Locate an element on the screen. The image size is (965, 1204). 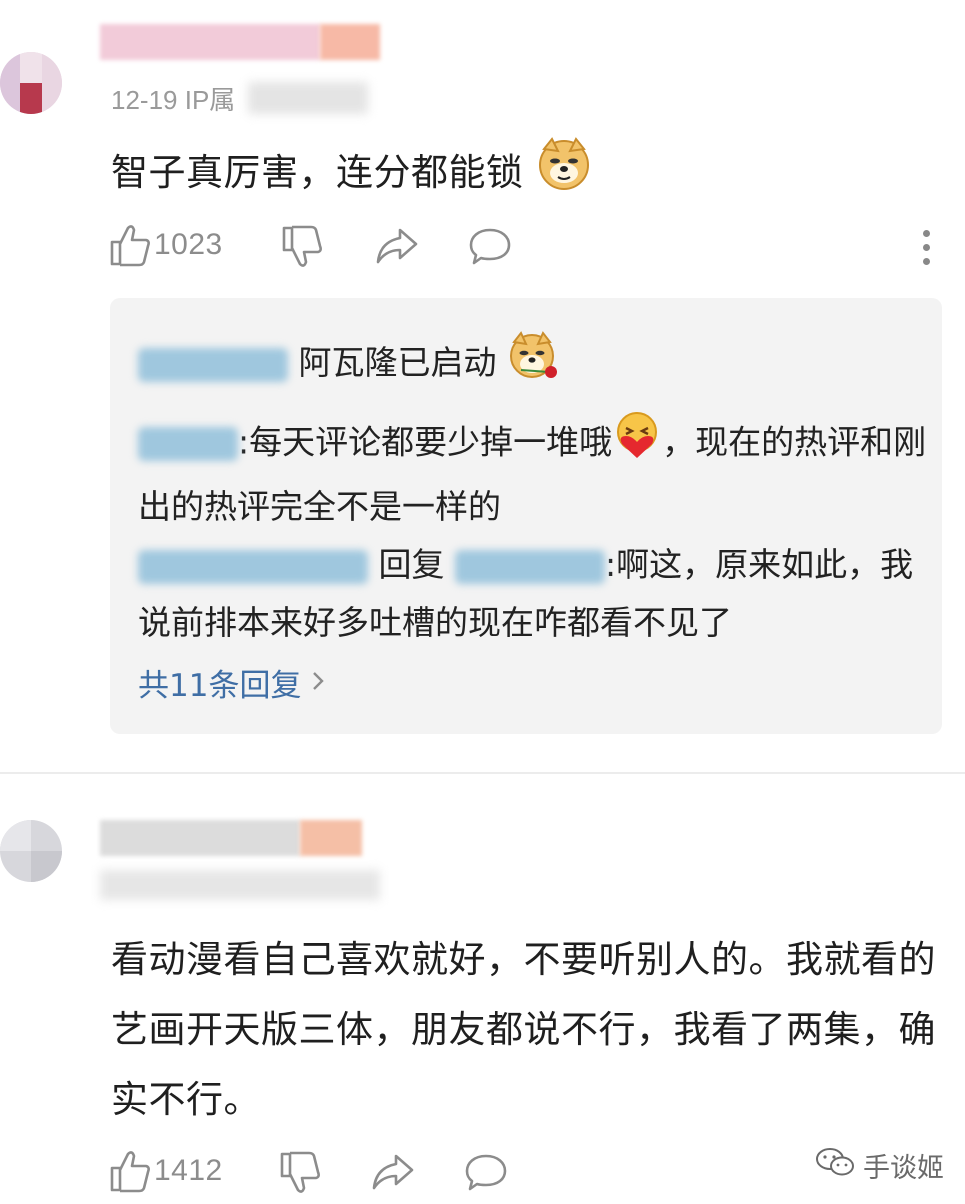
like-count: 1412 is located at coordinates (188, 1170).